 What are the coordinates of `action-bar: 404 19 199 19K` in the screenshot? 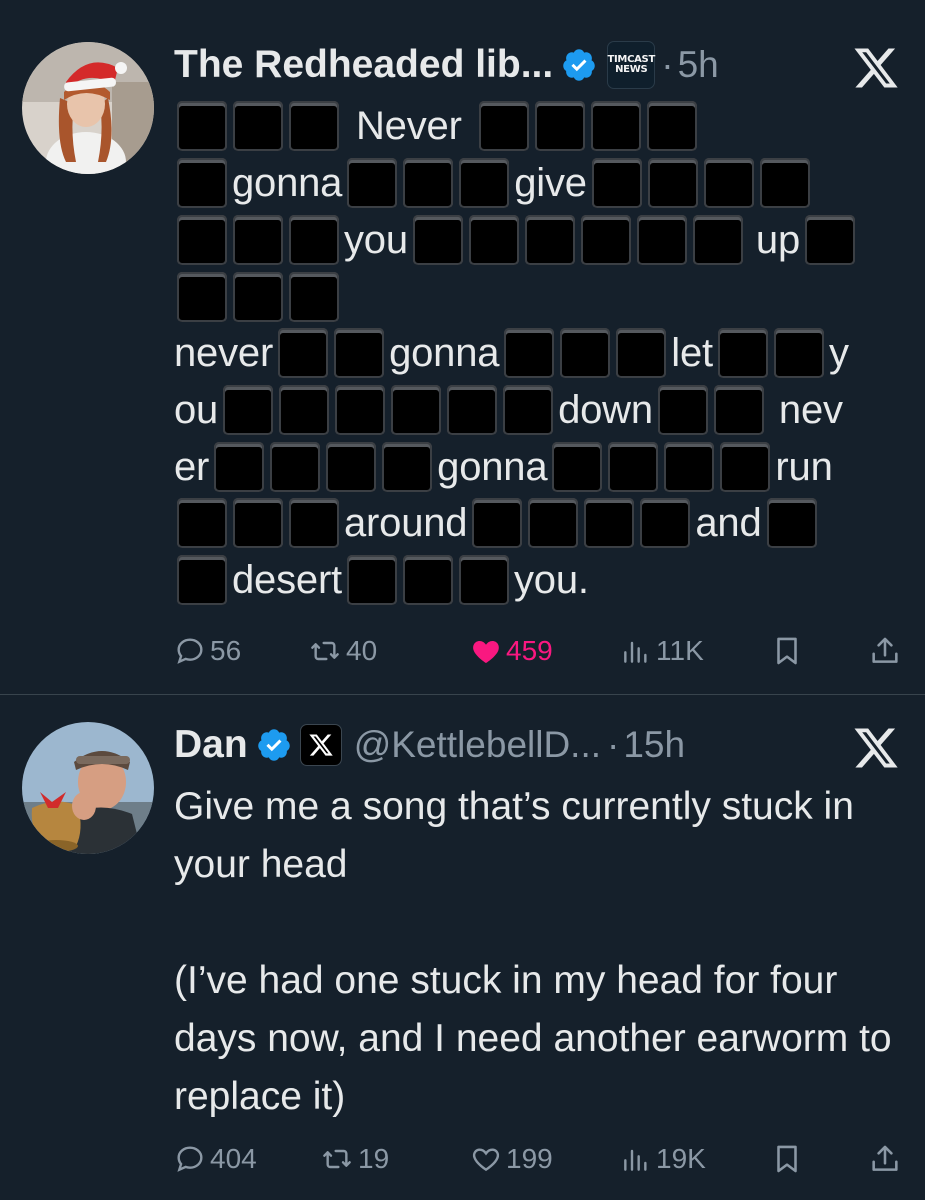 It's located at (539, 1159).